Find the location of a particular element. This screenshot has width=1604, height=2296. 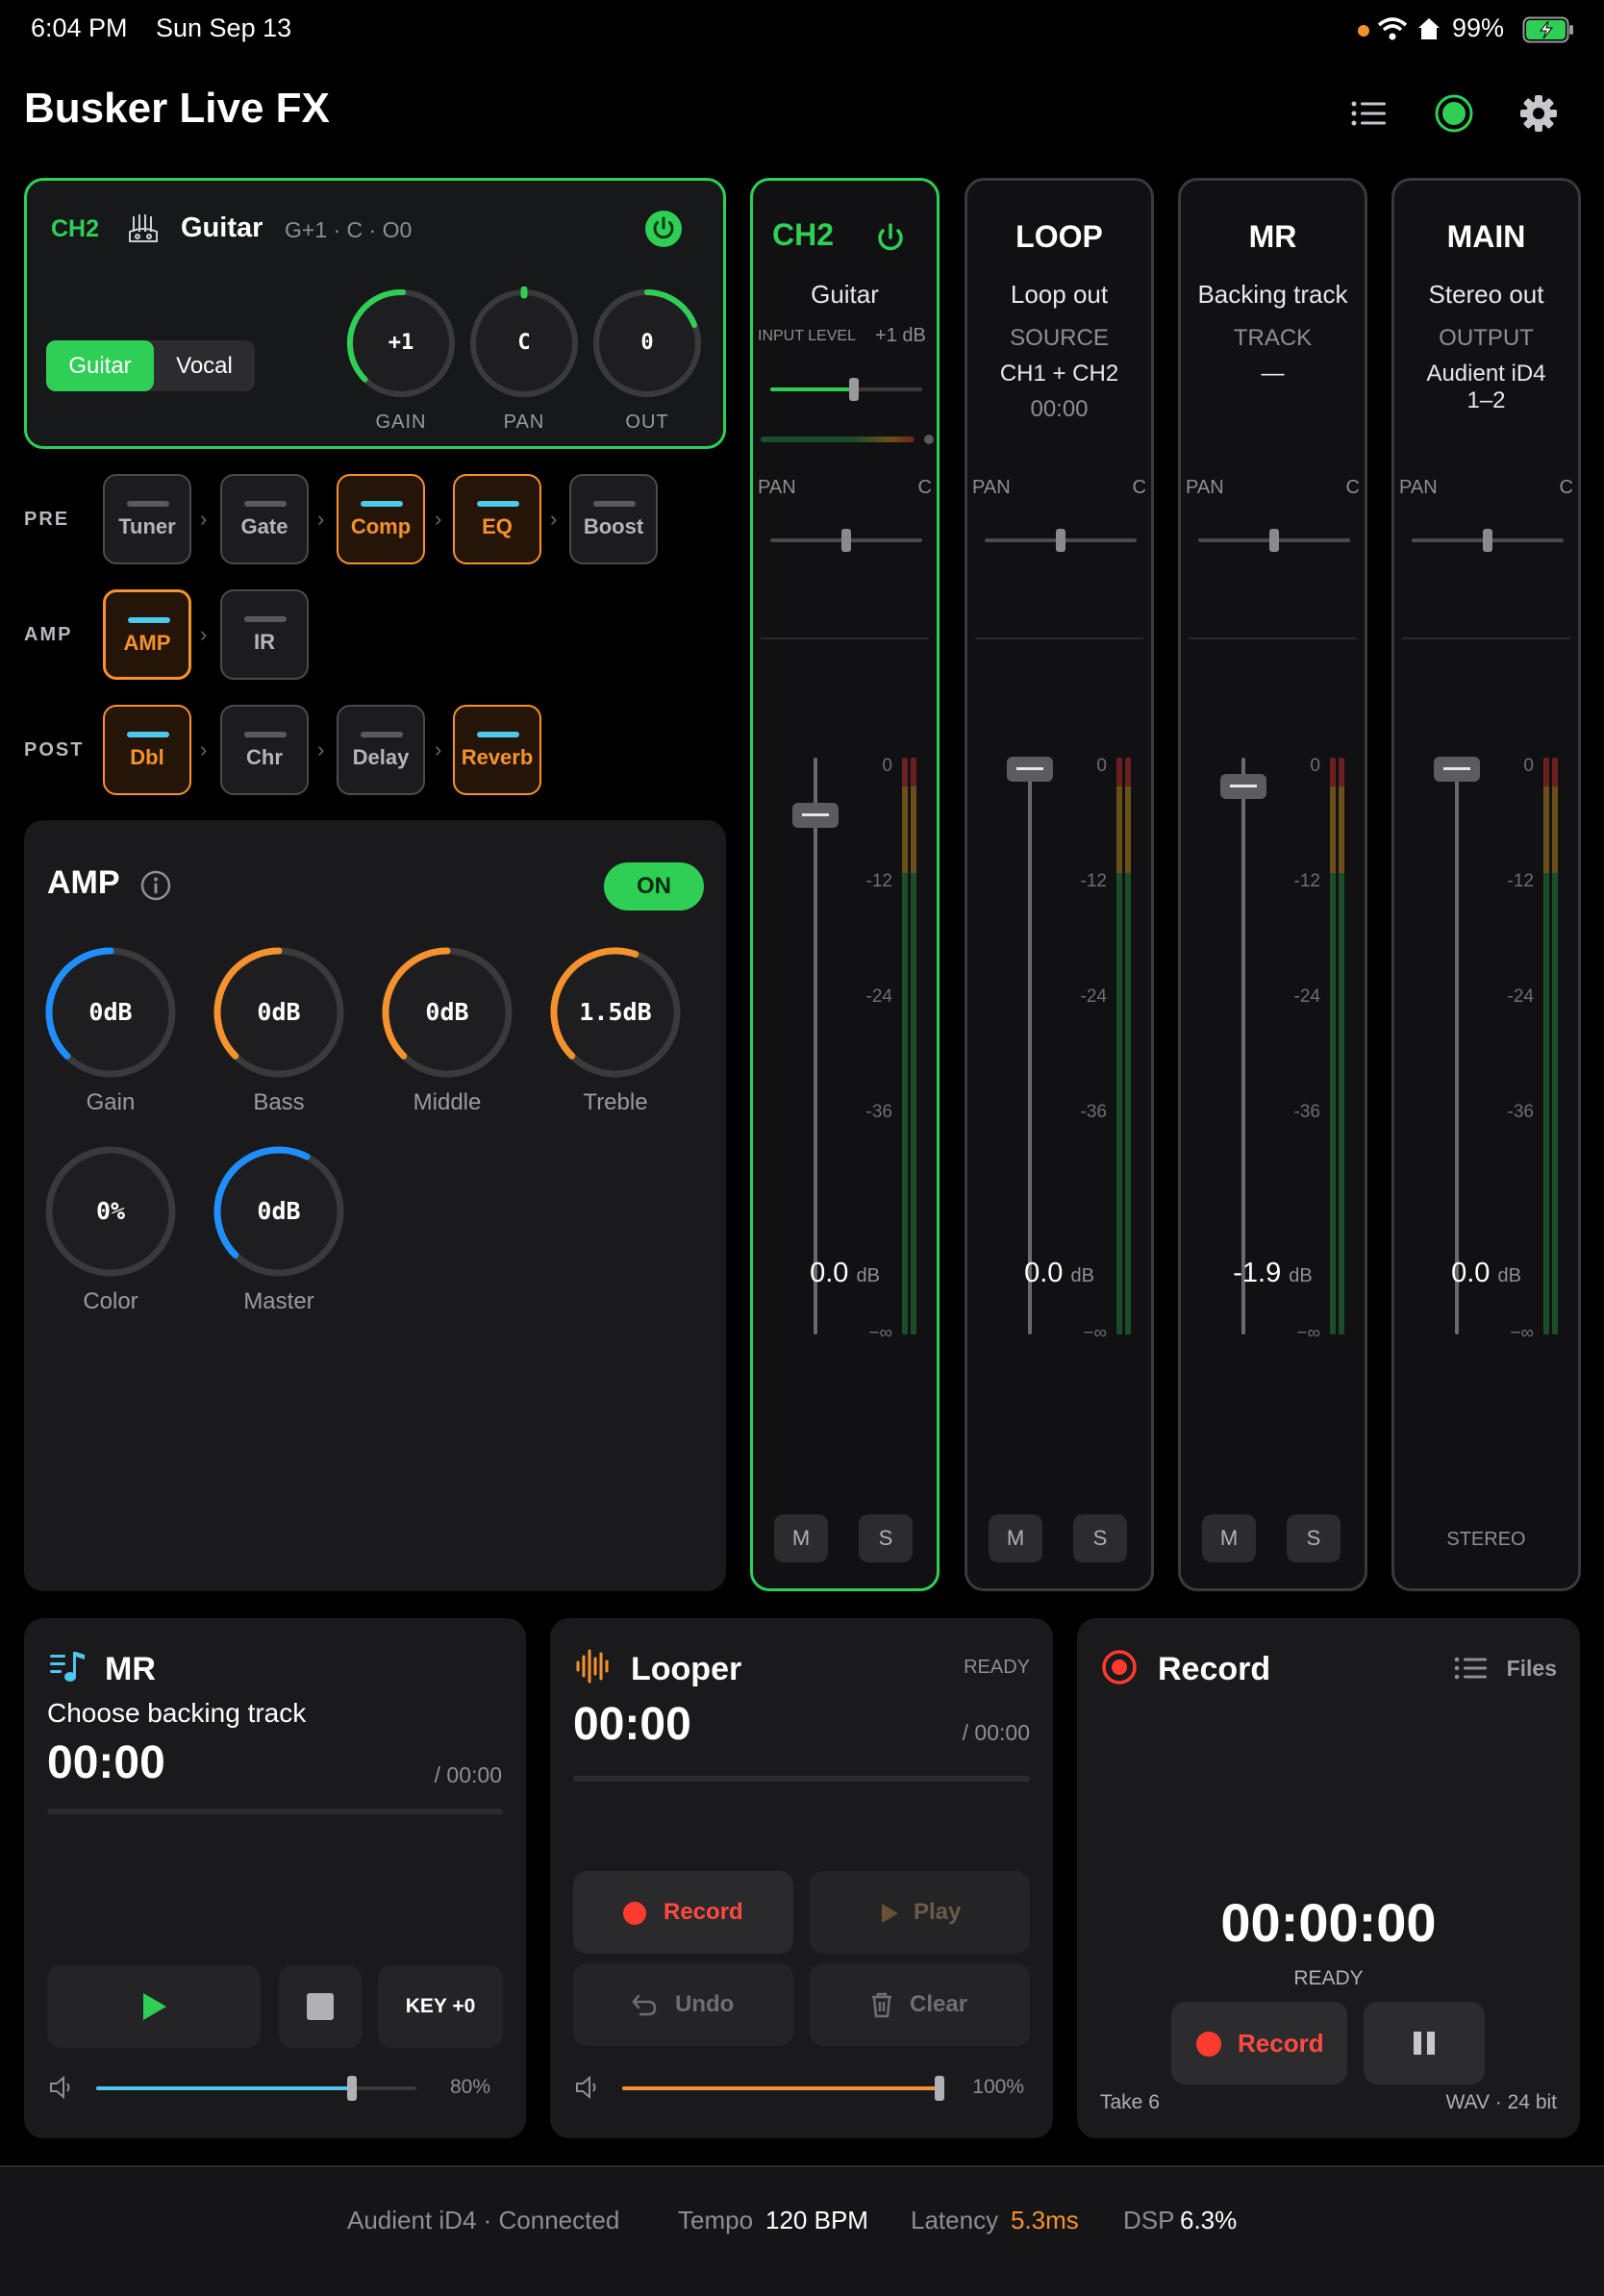

strip-main-name: MAIN is located at coordinates (1486, 236).